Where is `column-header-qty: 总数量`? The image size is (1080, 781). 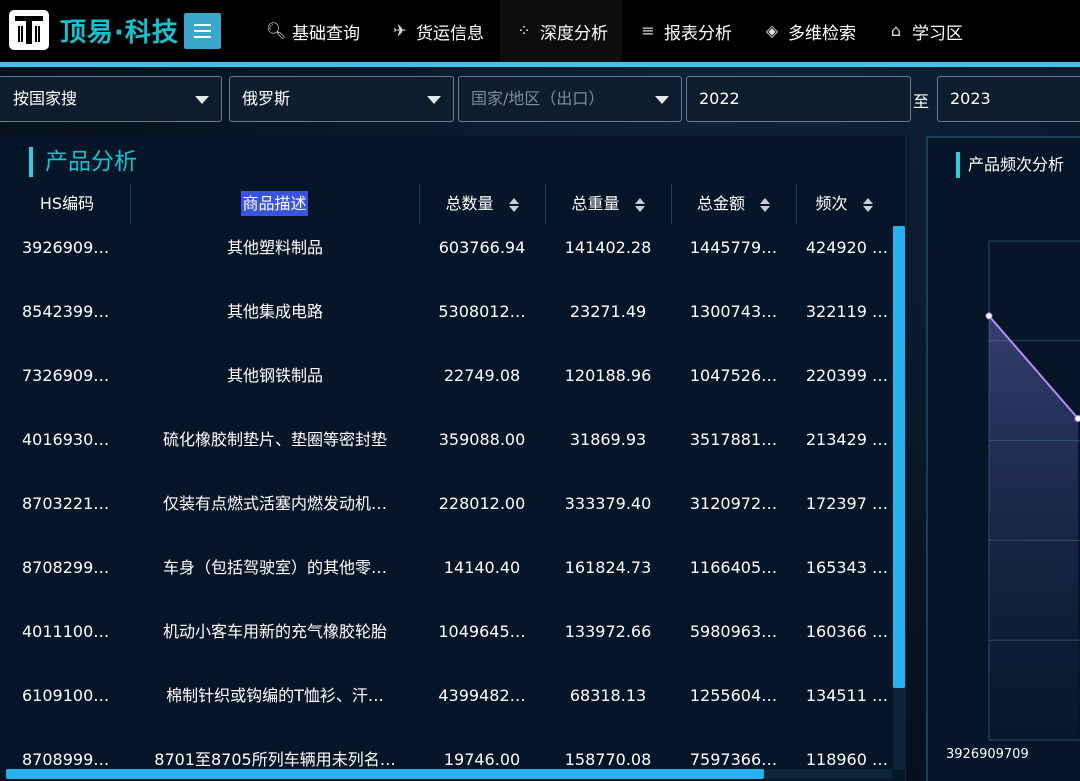
column-header-qty: 总数量 is located at coordinates (482, 204).